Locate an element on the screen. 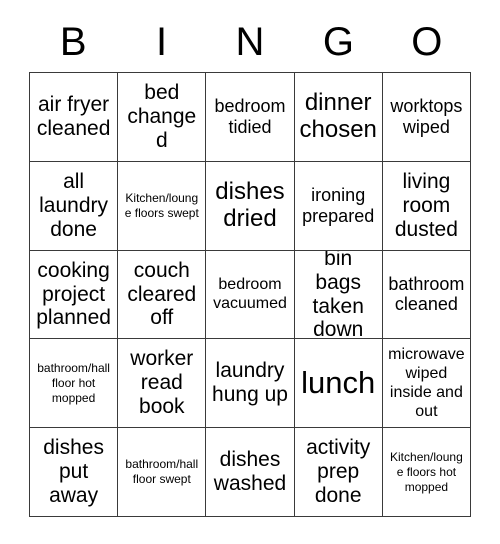 The width and height of the screenshot is (500, 544). bingo-square: worktops wiped is located at coordinates (426, 117).